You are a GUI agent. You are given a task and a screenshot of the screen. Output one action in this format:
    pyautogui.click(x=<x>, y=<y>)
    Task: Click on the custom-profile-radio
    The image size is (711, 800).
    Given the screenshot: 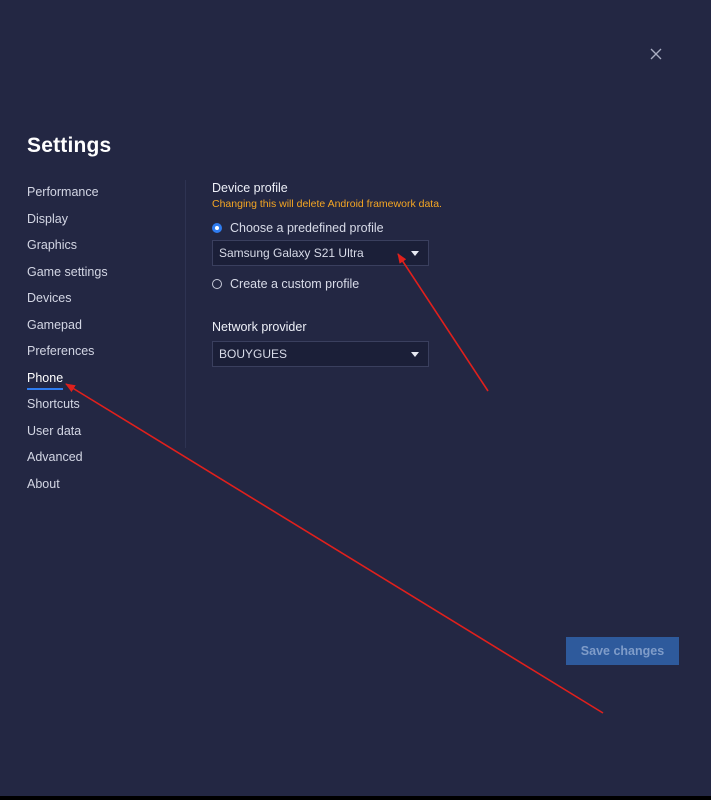 What is the action you would take?
    pyautogui.click(x=217, y=284)
    